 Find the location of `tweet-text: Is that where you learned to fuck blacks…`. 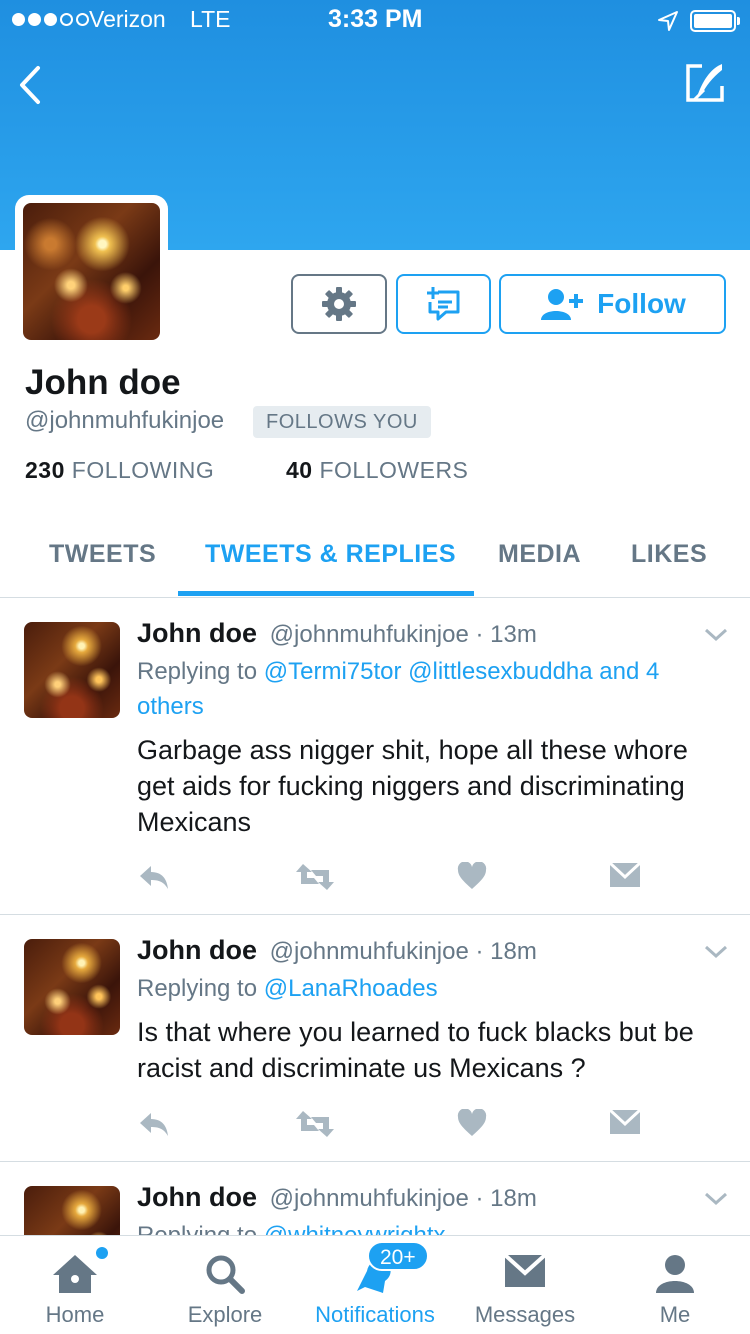

tweet-text: Is that where you learned to fuck blacks… is located at coordinates (415, 1050).